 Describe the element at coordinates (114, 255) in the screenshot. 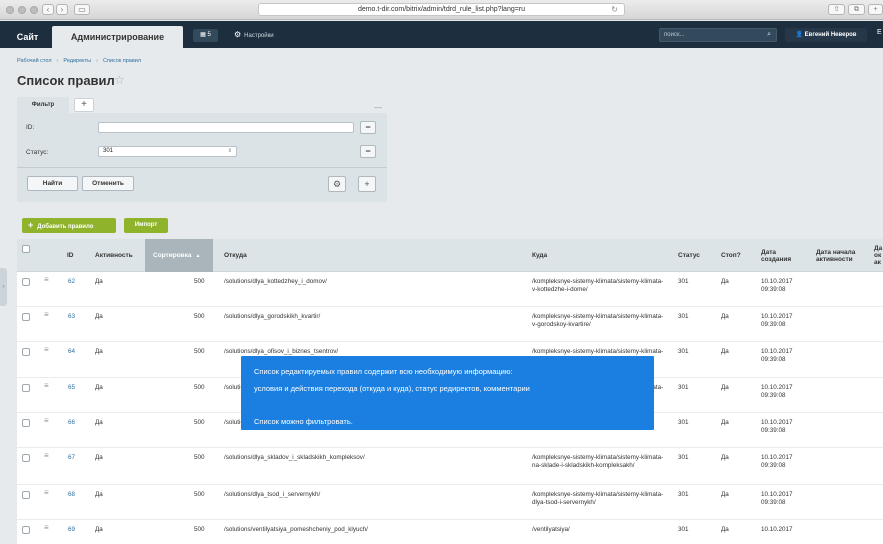

I see `column-header-active: Активность` at that location.